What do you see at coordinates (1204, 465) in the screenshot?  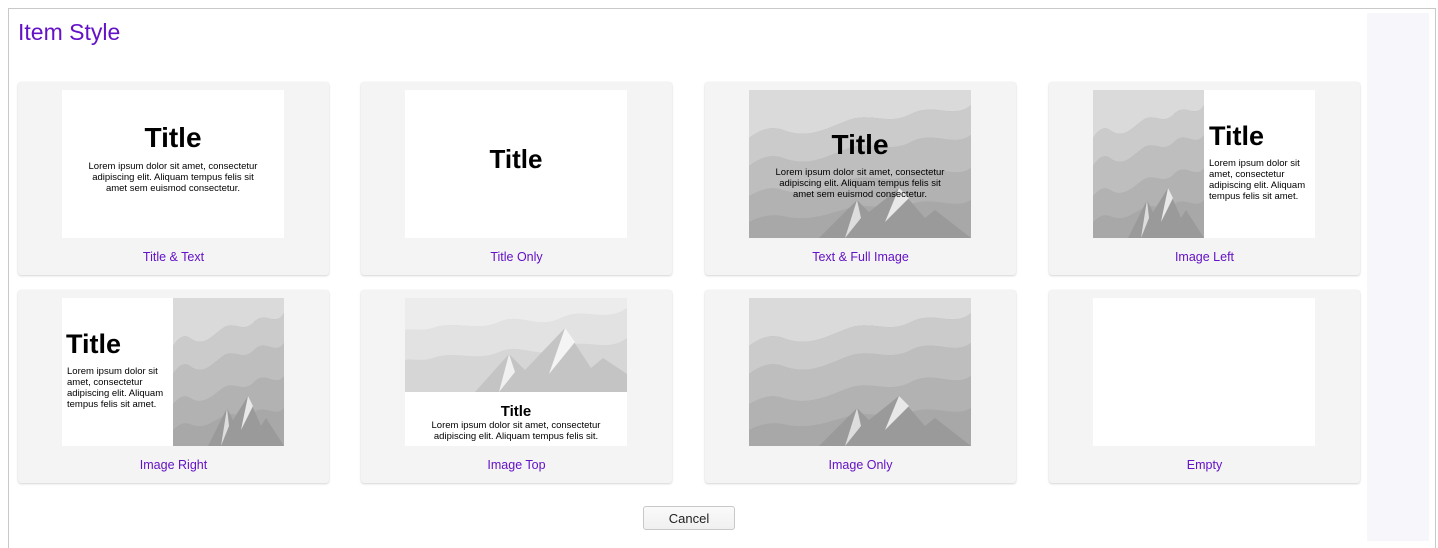 I see `option-label: Empty` at bounding box center [1204, 465].